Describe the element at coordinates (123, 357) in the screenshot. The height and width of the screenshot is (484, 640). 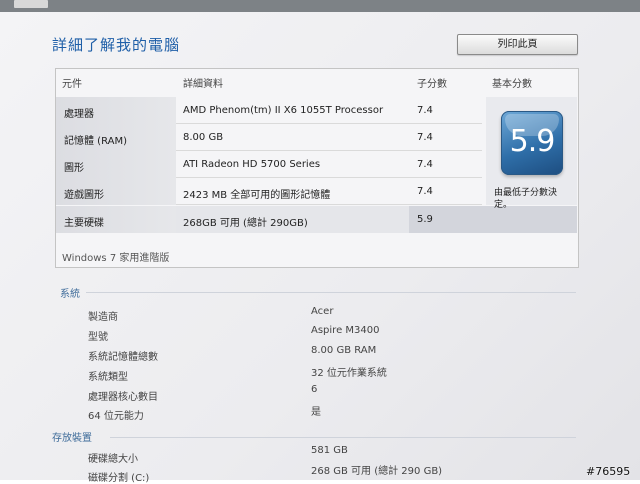
I see `system-label-total-memory: 系統記憶體總數` at that location.